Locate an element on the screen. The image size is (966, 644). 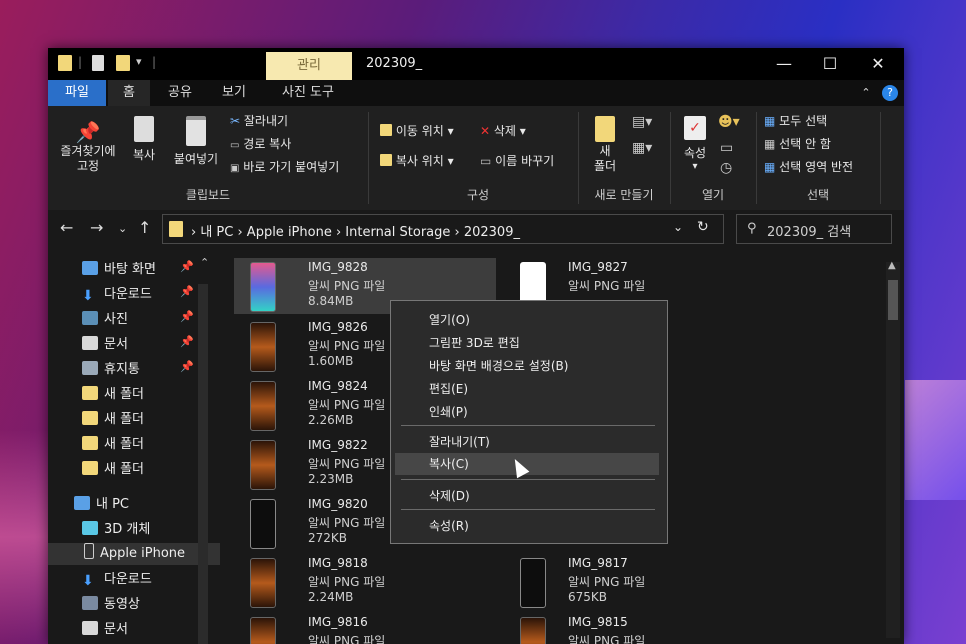
file-name: IMG_9820 is located at coordinates (338, 504).